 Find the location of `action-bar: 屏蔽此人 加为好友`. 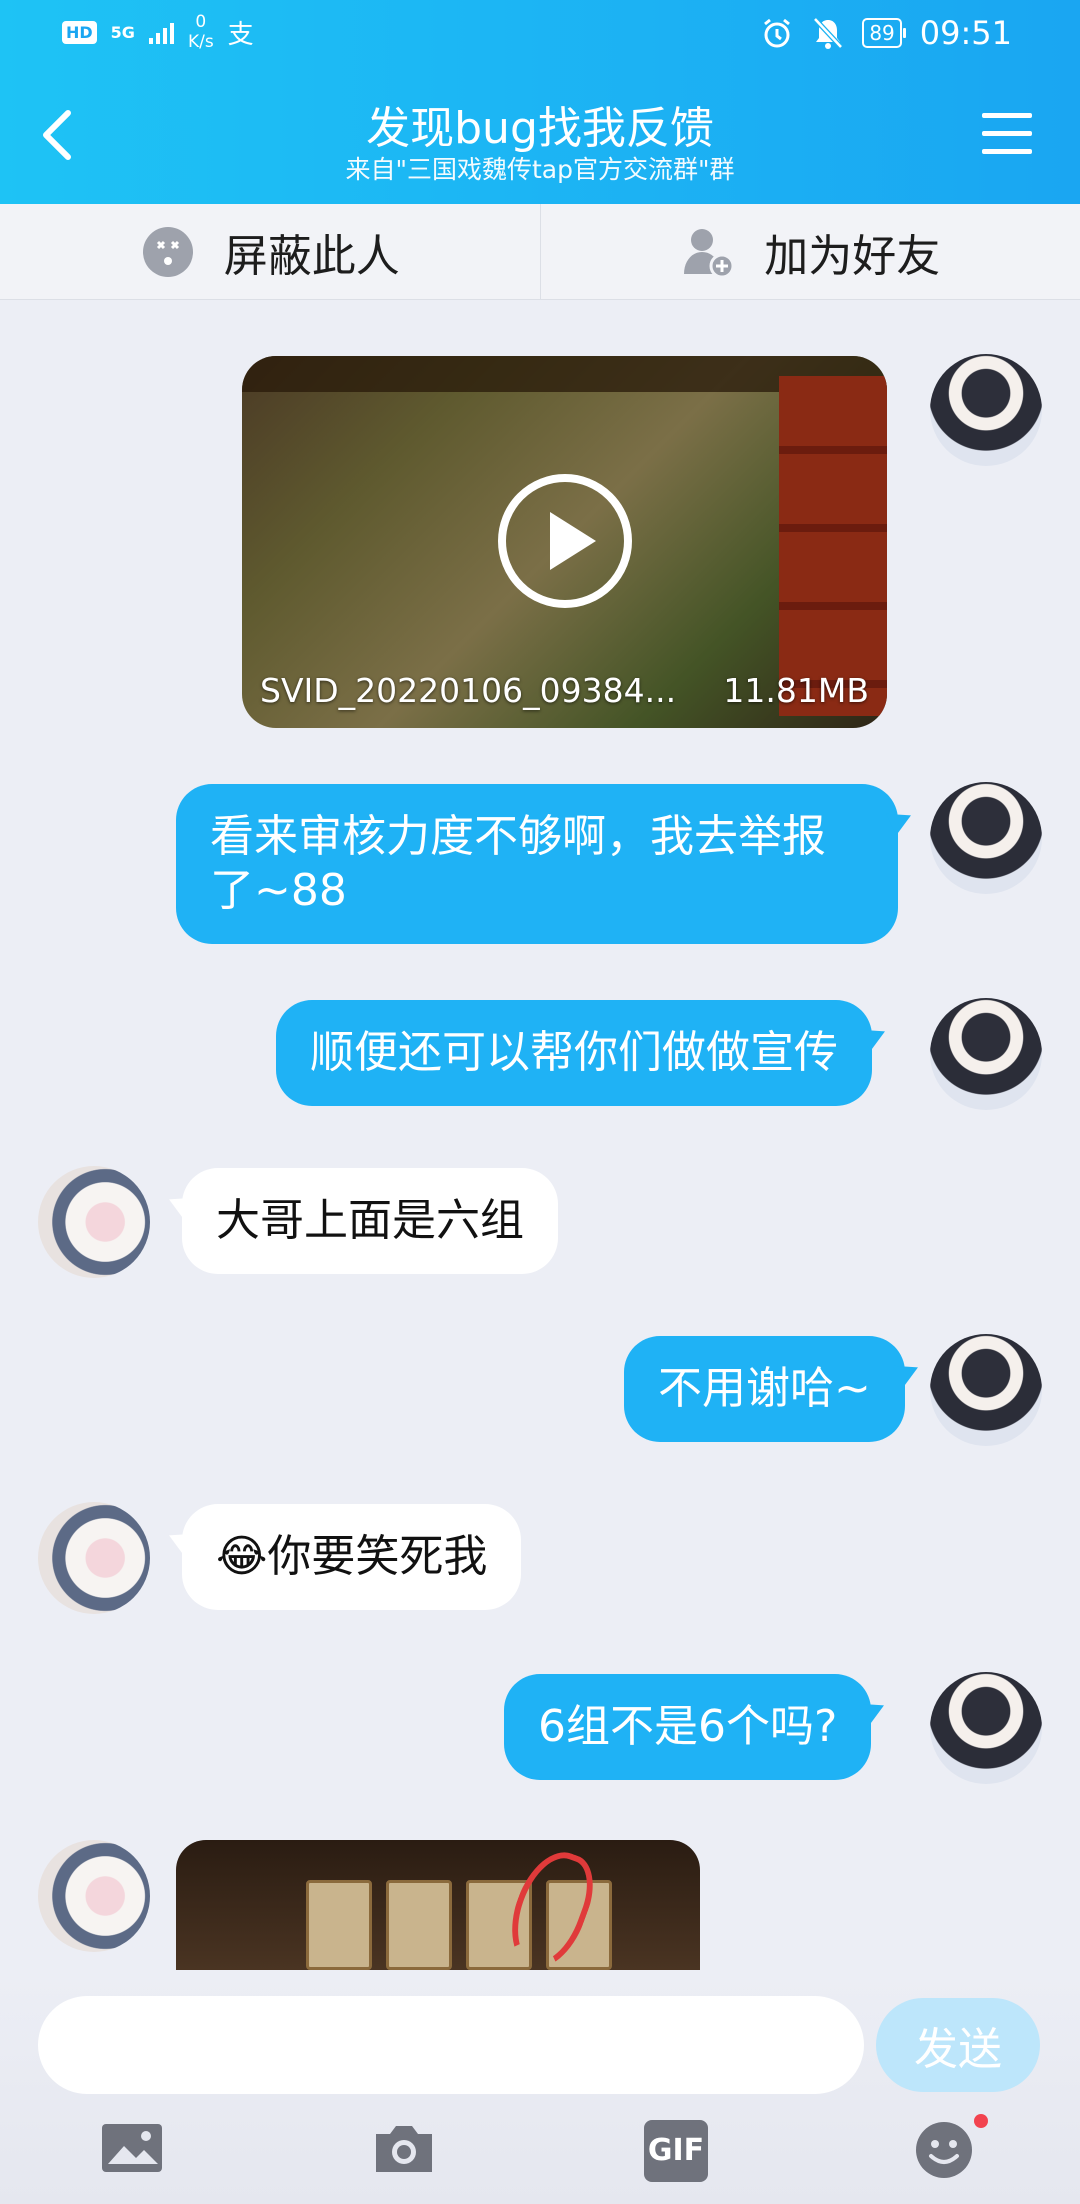

action-bar: 屏蔽此人 加为好友 is located at coordinates (540, 252).